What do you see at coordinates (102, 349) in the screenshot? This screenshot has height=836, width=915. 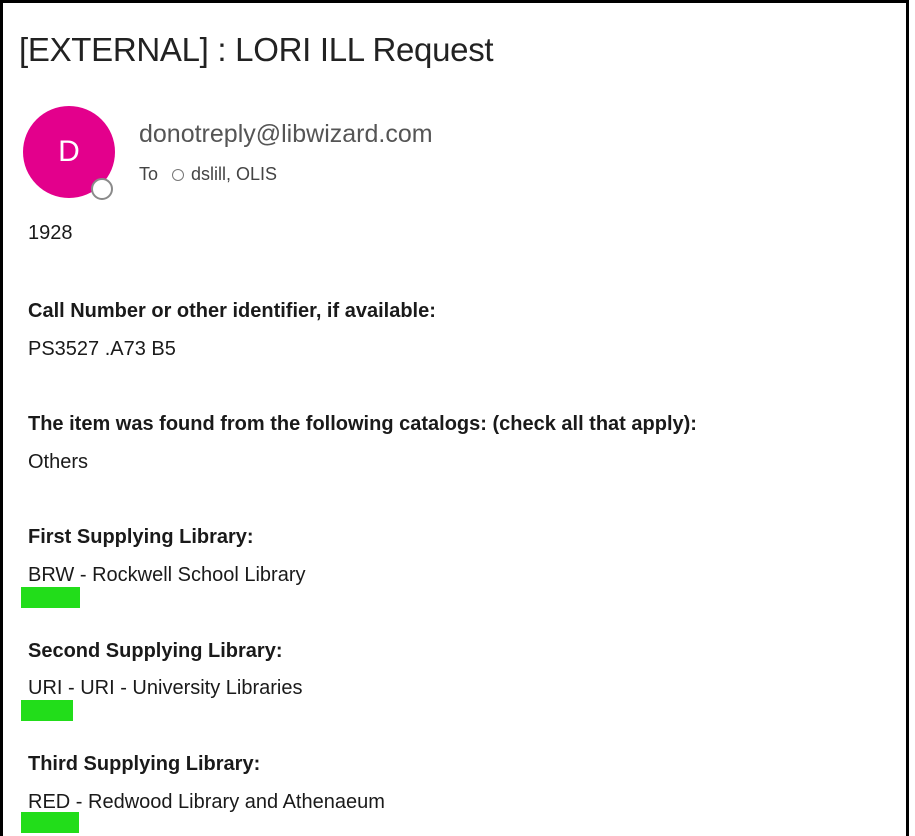 I see `call-number-value: PS3527 .A73 B5` at bounding box center [102, 349].